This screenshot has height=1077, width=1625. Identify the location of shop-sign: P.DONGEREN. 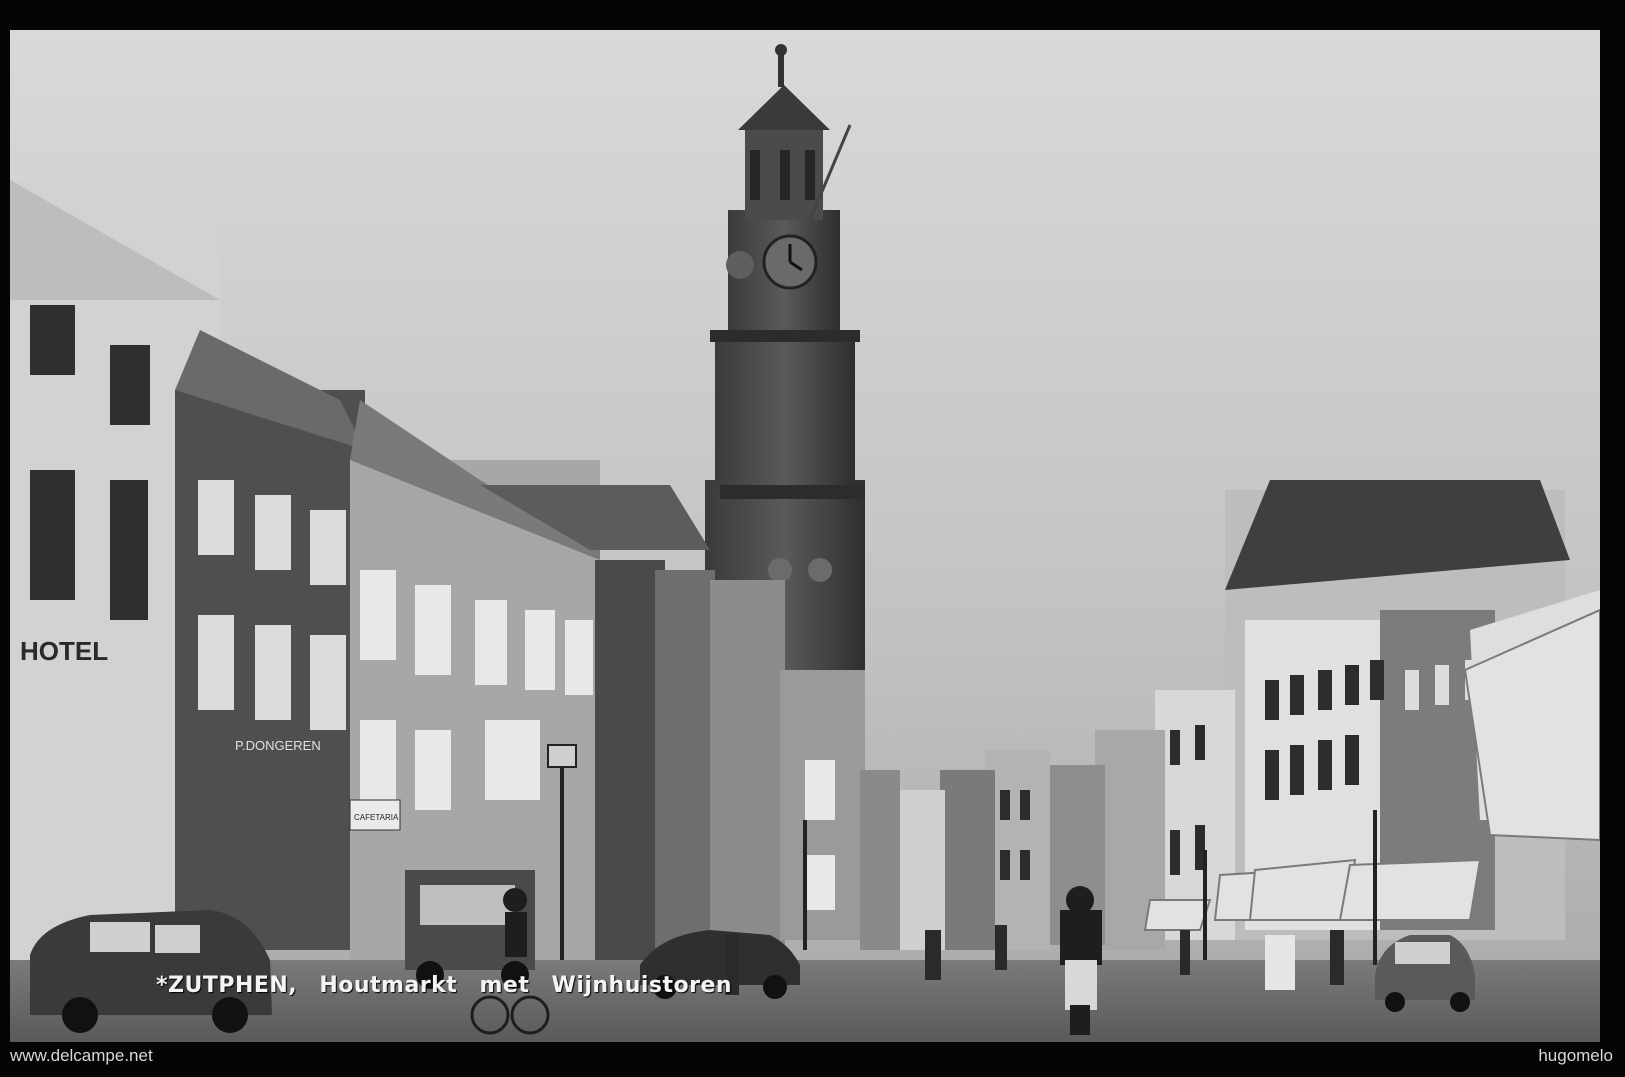
(278, 745).